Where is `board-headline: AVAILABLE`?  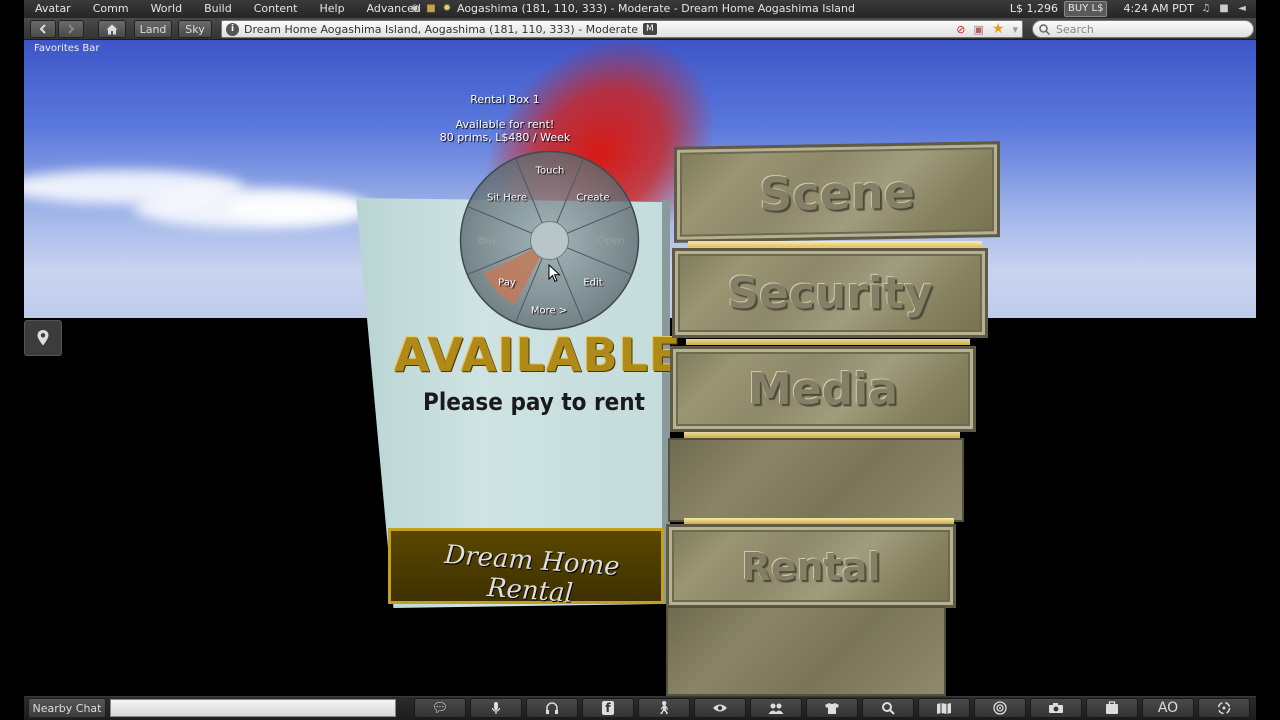
board-headline: AVAILABLE is located at coordinates (538, 355).